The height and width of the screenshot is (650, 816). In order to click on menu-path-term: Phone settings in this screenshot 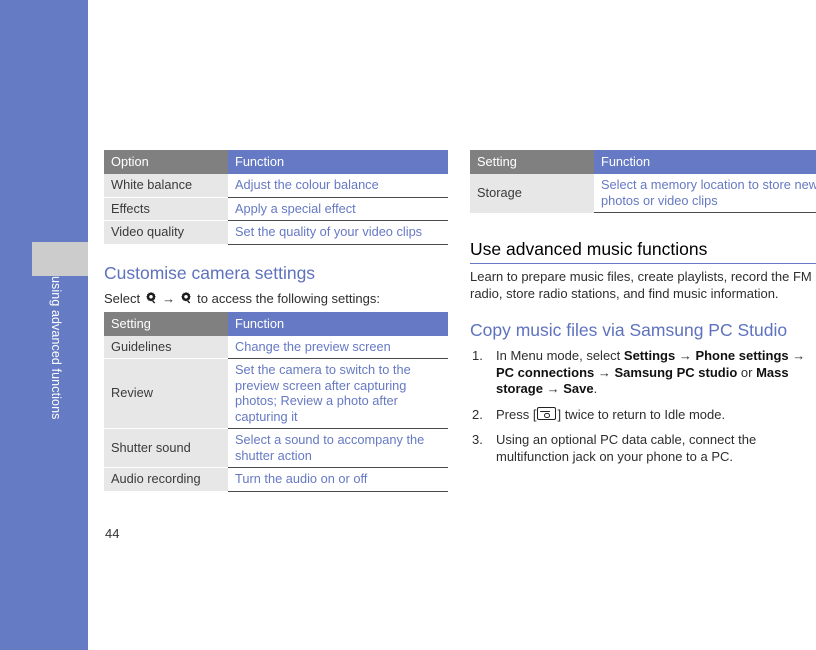, I will do `click(742, 355)`.